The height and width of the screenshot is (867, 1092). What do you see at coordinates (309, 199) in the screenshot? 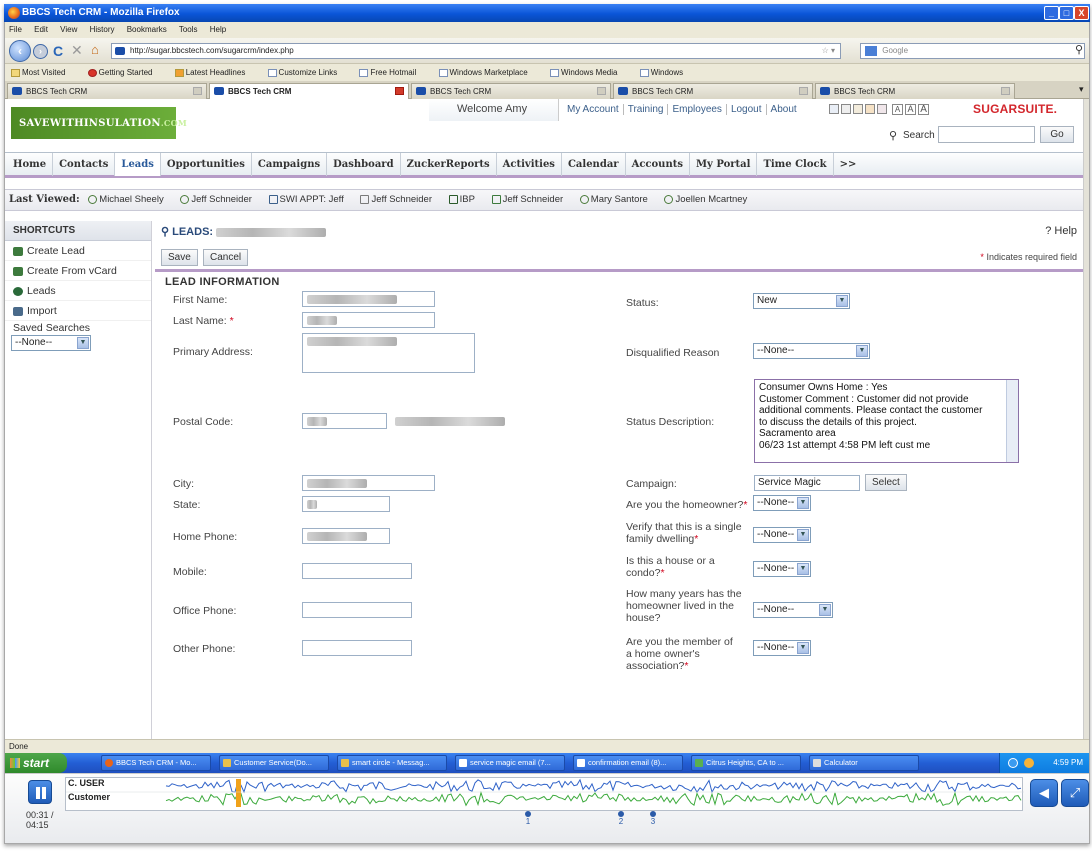
I see `last-viewed-item: SWI APPT: Jeff` at bounding box center [309, 199].